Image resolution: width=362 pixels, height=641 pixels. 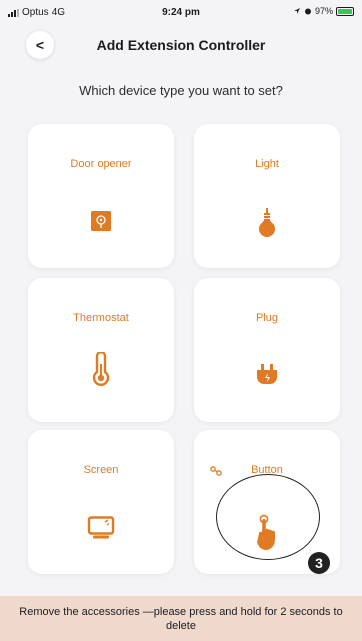 I want to click on navigation-bar: < Add Extension Controller, so click(x=181, y=46).